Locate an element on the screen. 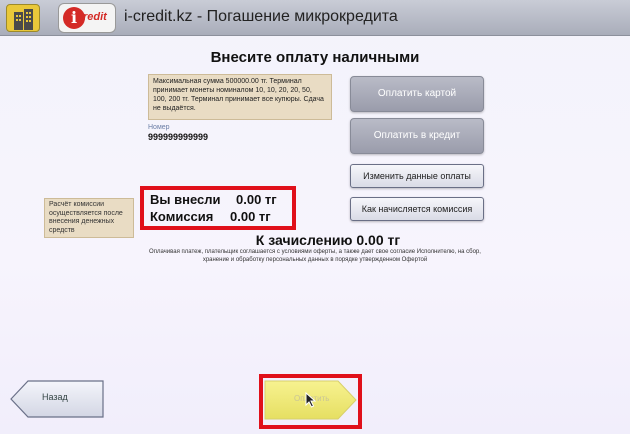 The height and width of the screenshot is (434, 630). building-icon is located at coordinates (23, 19).